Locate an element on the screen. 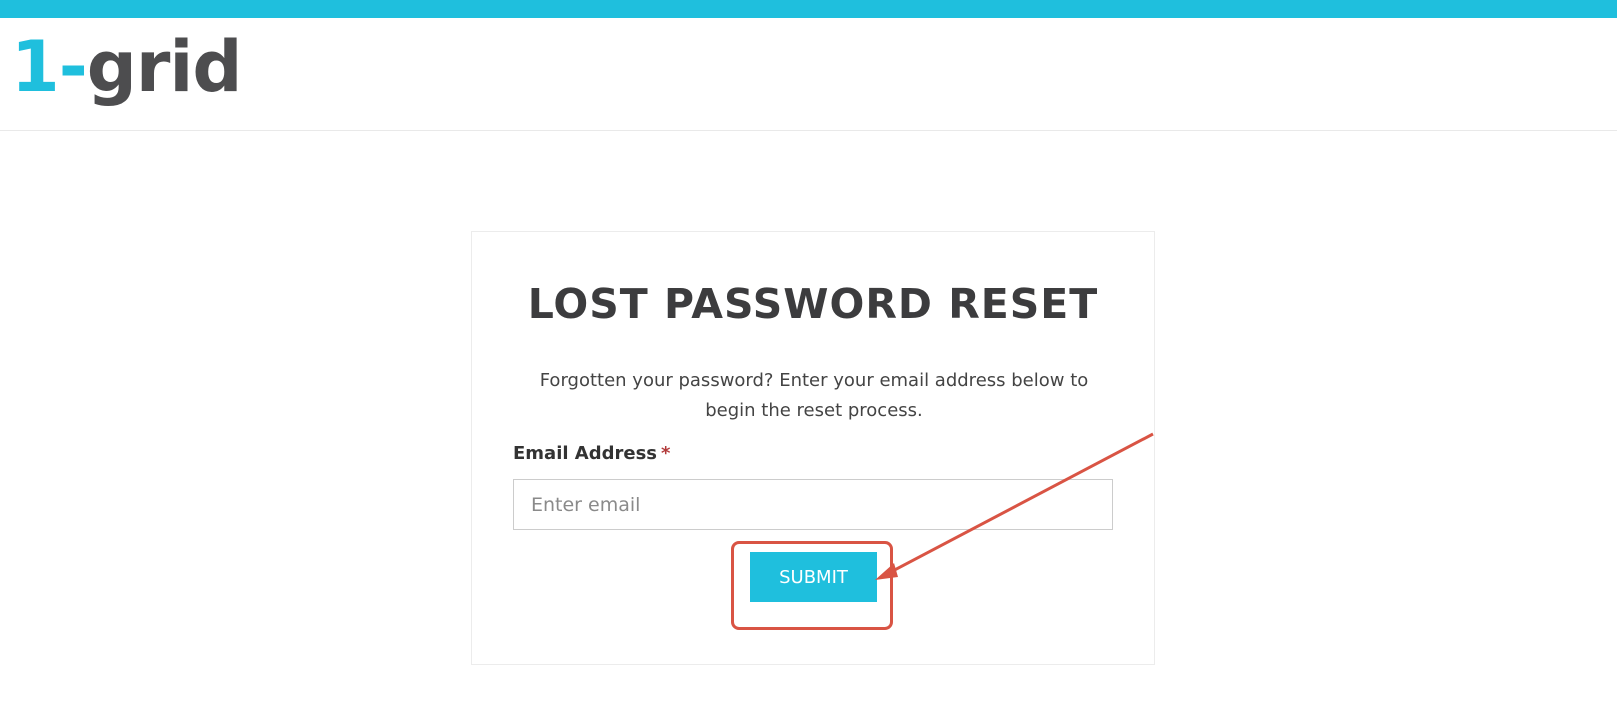 The image size is (1617, 726). required-indicator: * is located at coordinates (666, 453).